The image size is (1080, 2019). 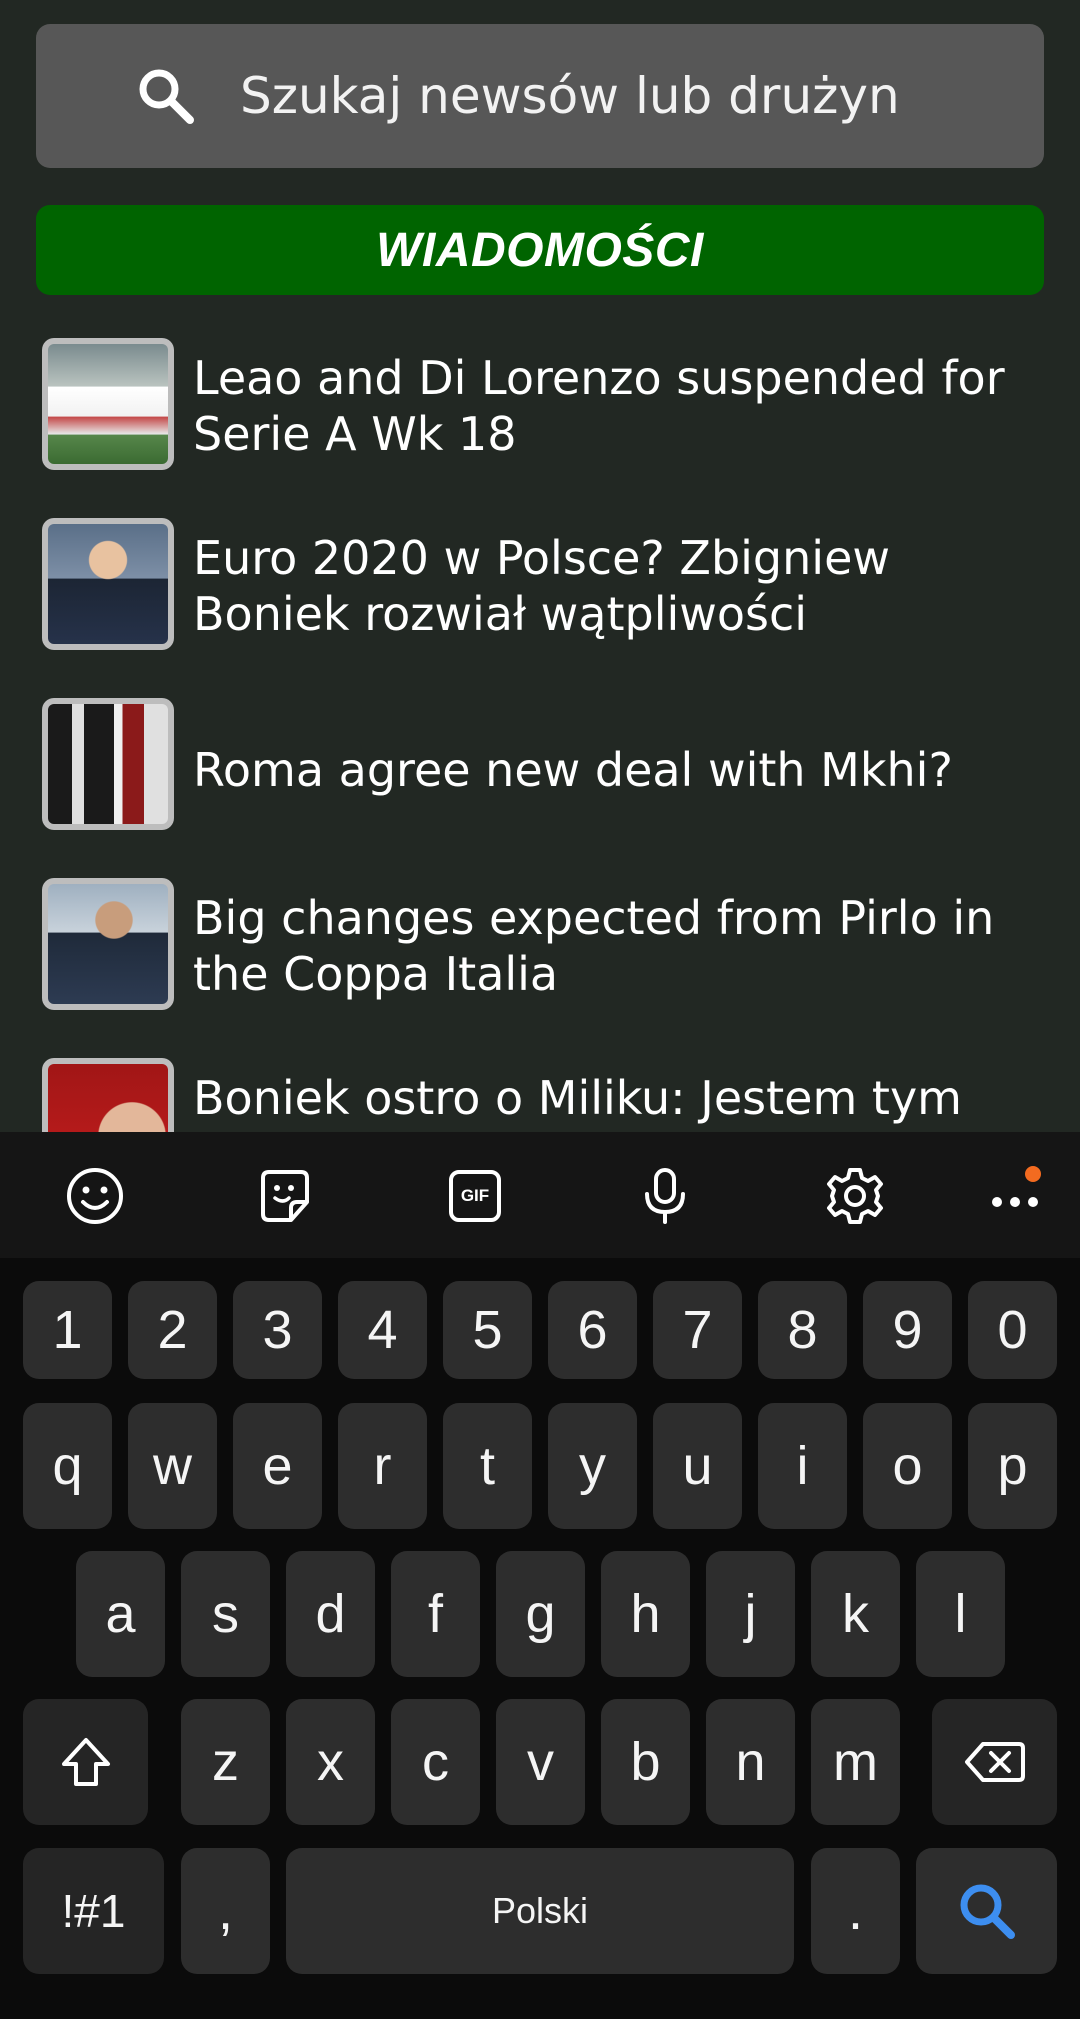 What do you see at coordinates (697, 1466) in the screenshot?
I see `key-u: u` at bounding box center [697, 1466].